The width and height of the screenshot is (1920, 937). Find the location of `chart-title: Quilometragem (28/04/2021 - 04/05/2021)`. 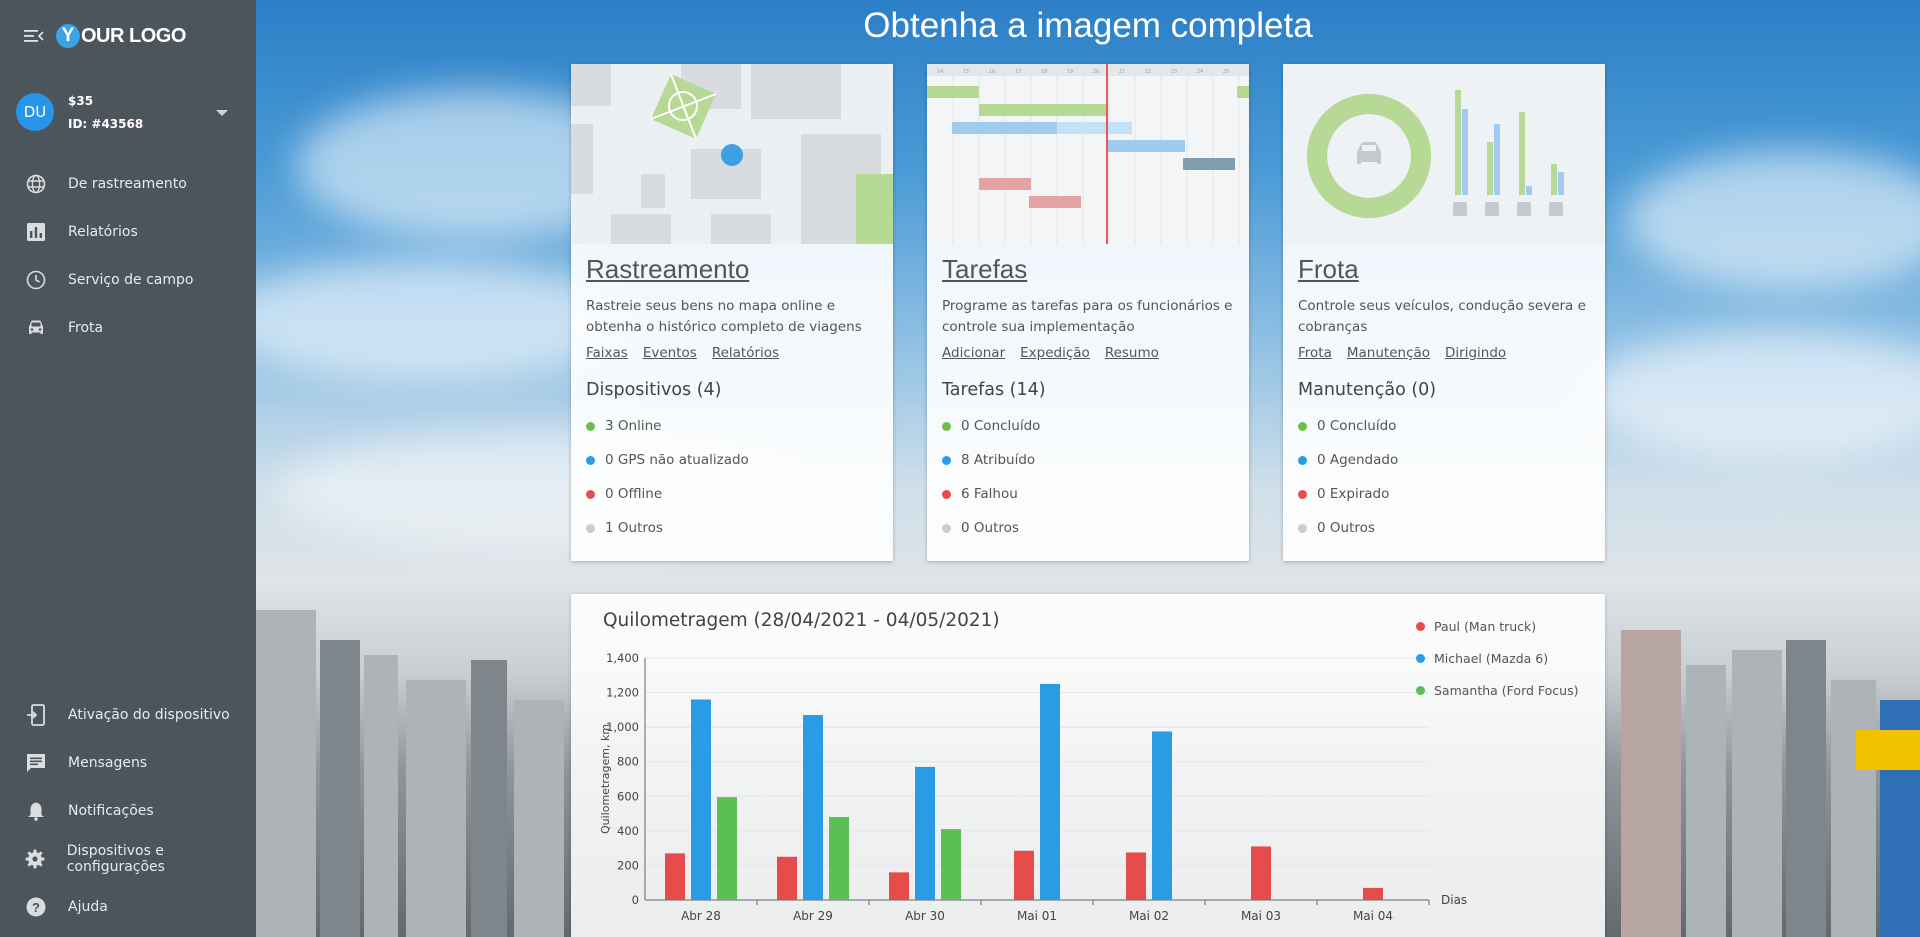

chart-title: Quilometragem (28/04/2021 - 04/05/2021) is located at coordinates (801, 620).